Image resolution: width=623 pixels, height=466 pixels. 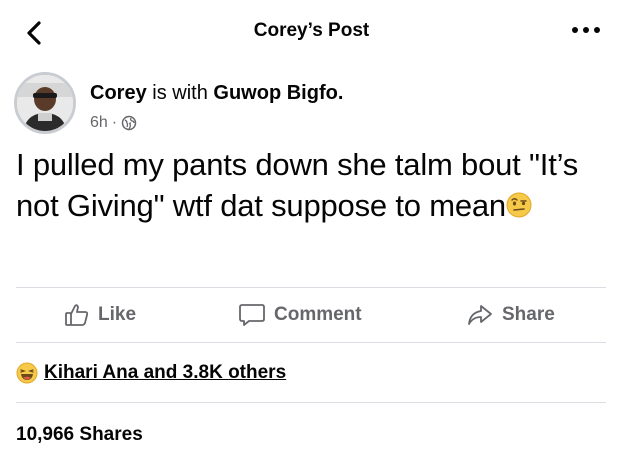 I want to click on top-bar: Corey’s Post, so click(x=311, y=31).